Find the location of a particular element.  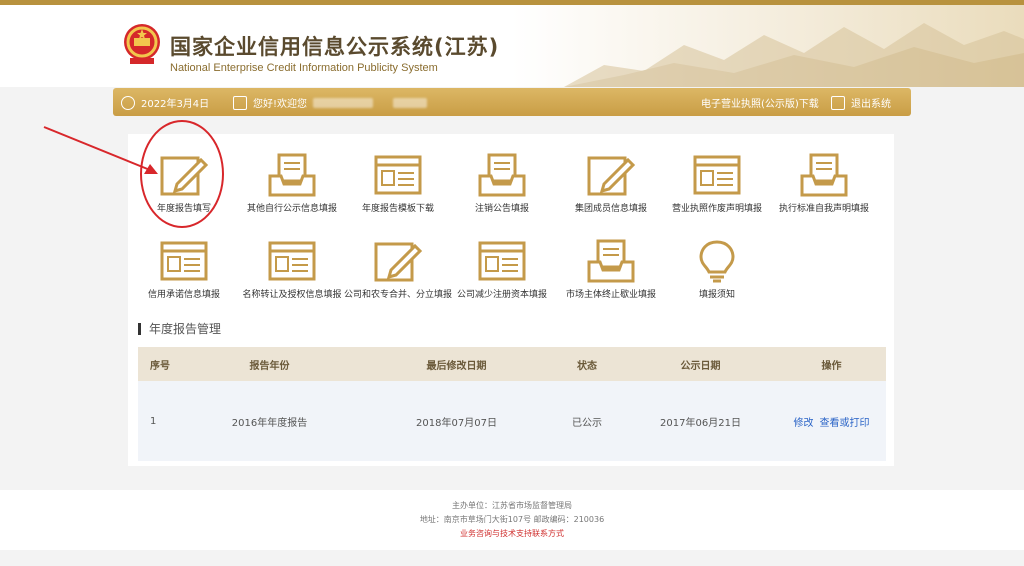

license-download-link: 电子营业执照(公示版)下载 is located at coordinates (760, 102).